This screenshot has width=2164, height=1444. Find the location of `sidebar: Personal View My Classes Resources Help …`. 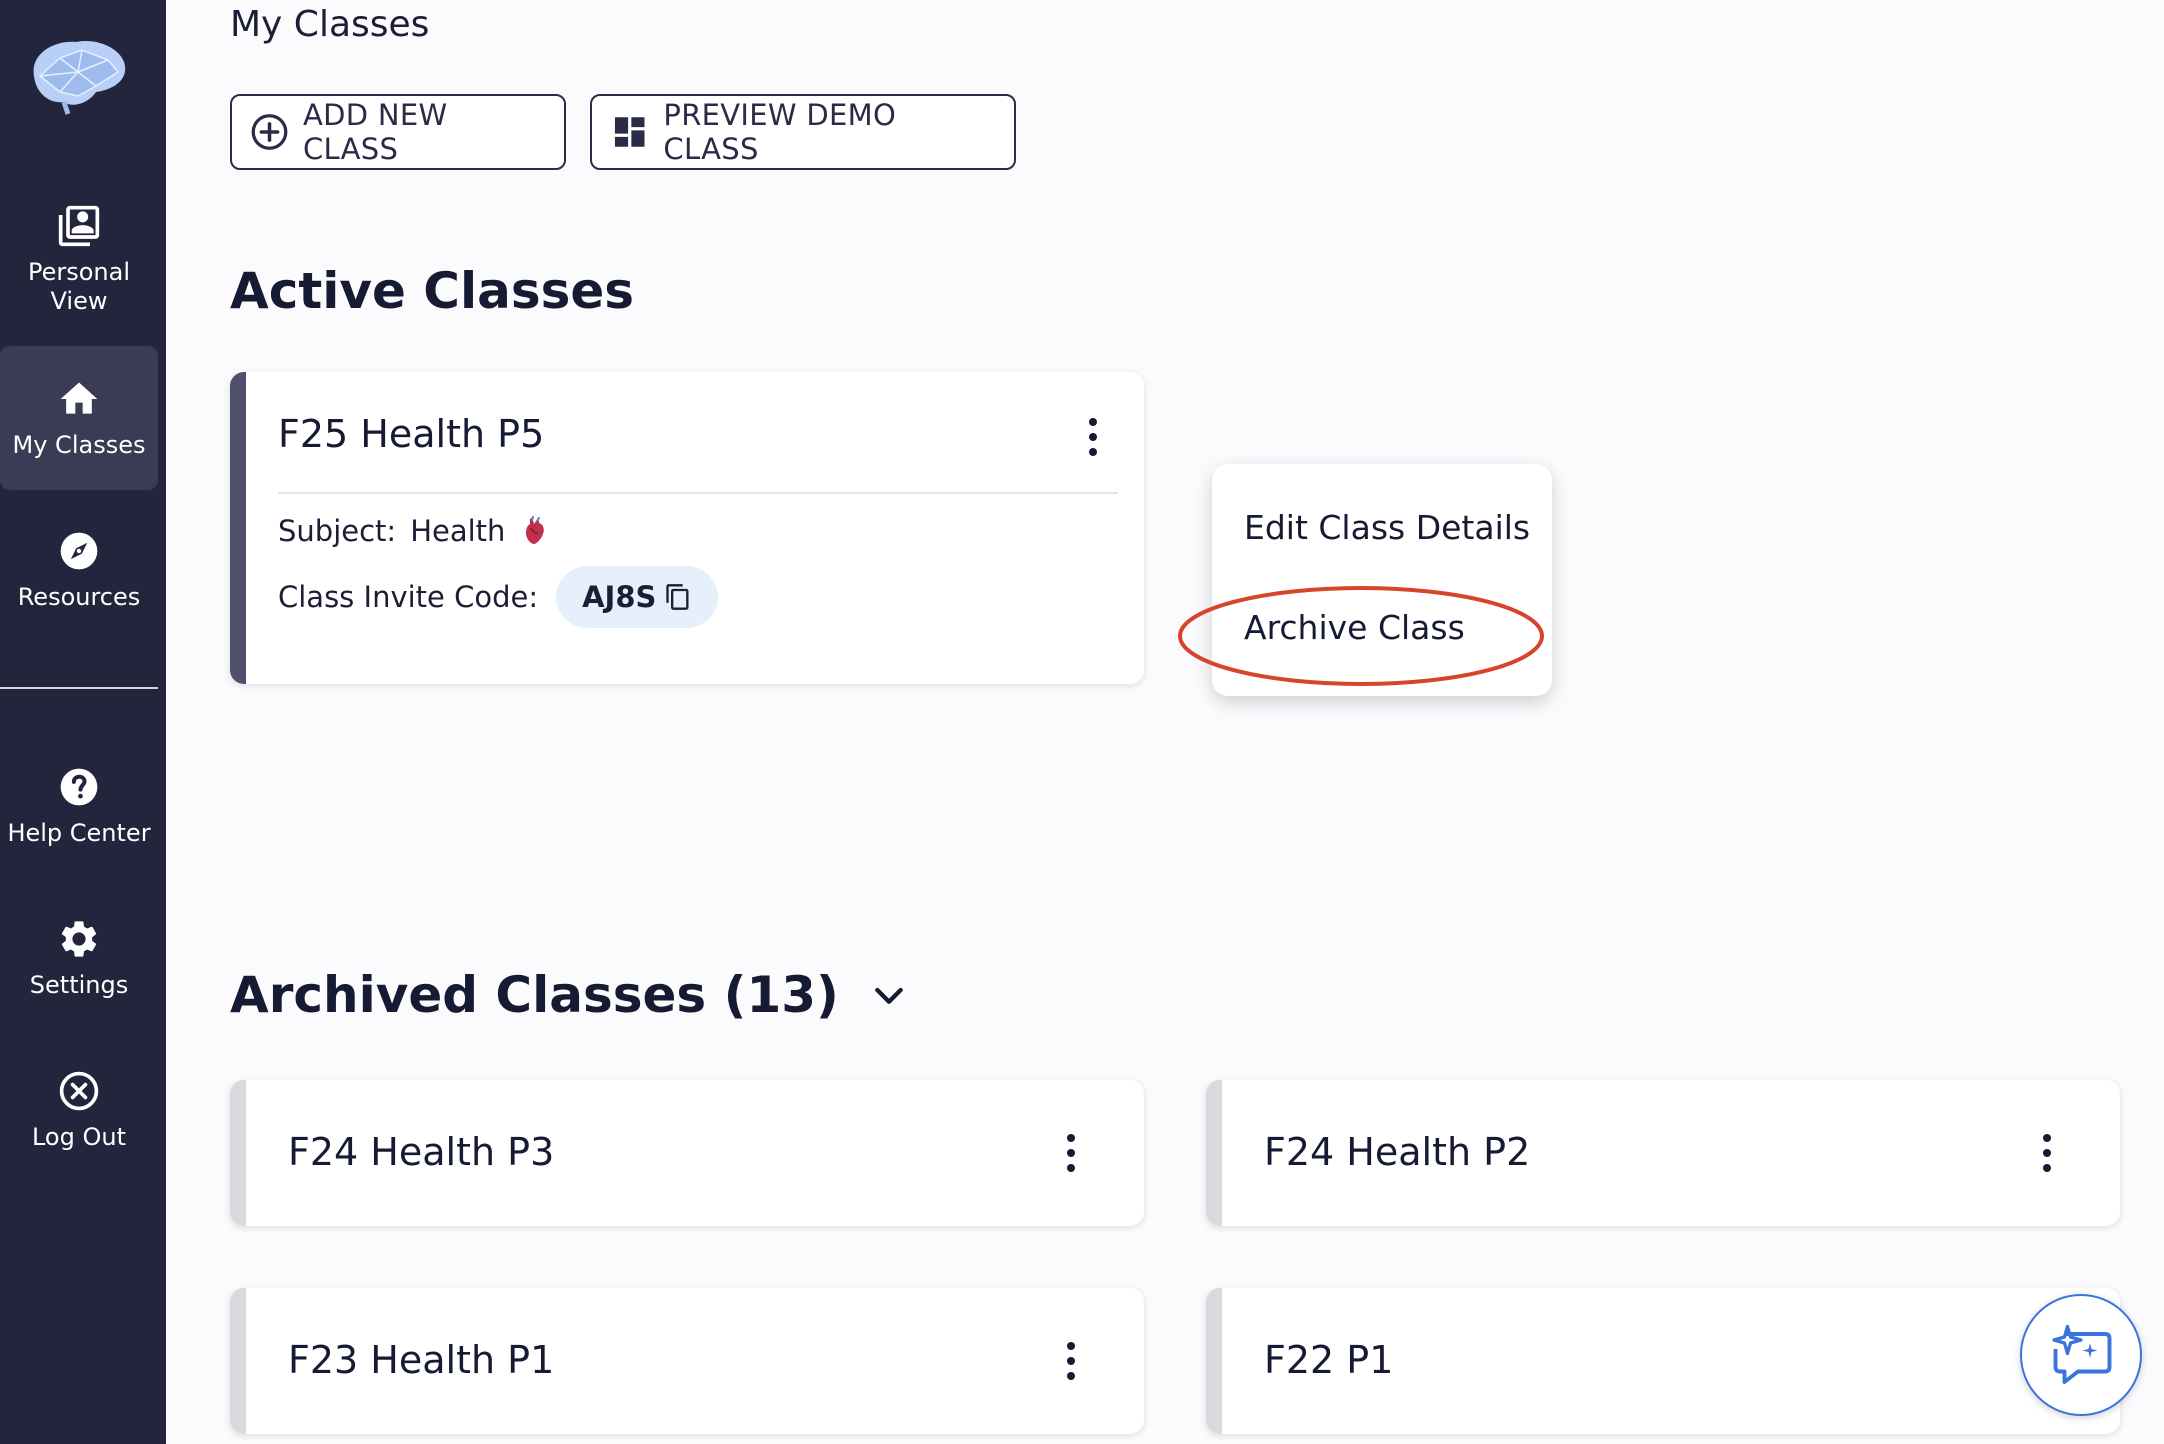

sidebar: Personal View My Classes Resources Help … is located at coordinates (83, 722).